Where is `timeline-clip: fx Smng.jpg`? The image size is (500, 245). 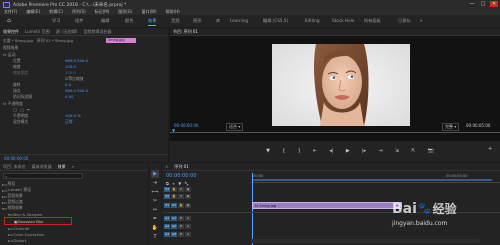
timeline-clip: fx Smng.jpg is located at coordinates (327, 205).